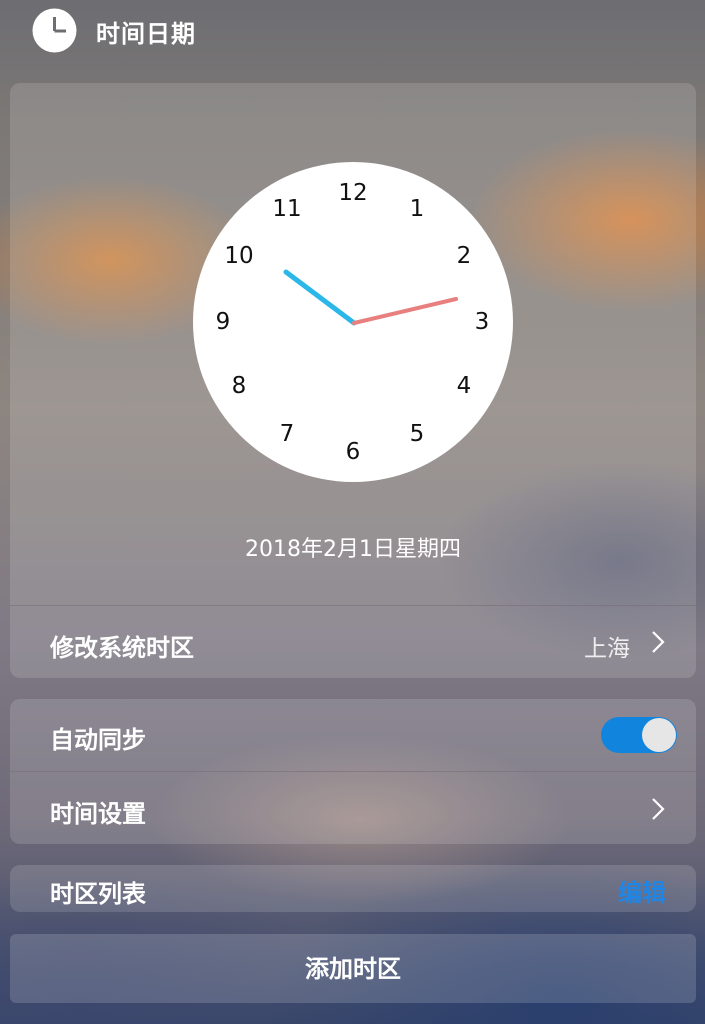 The image size is (705, 1024). Describe the element at coordinates (353, 322) in the screenshot. I see `analog-clock: 12 1 2 3 4 5 6 7 8 9 10 11` at that location.